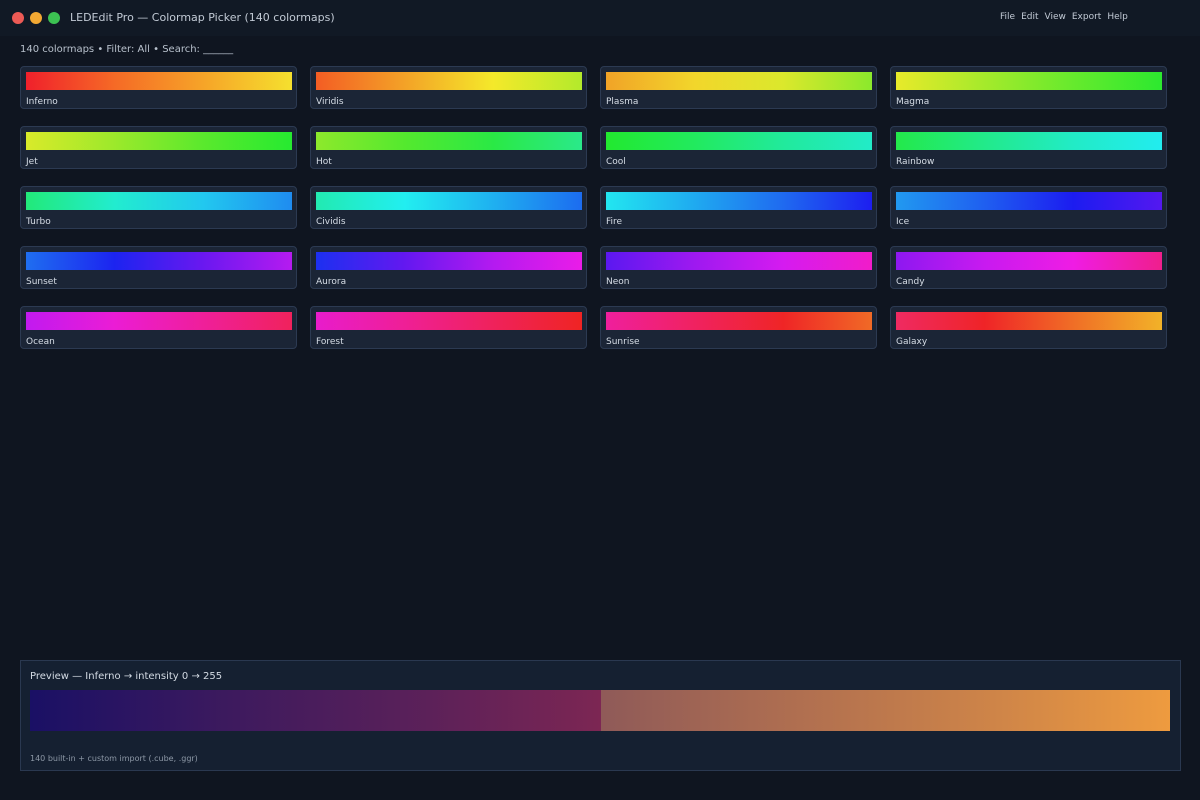 This screenshot has height=800, width=1200. What do you see at coordinates (38, 222) in the screenshot?
I see `colormap-name: Turbo` at bounding box center [38, 222].